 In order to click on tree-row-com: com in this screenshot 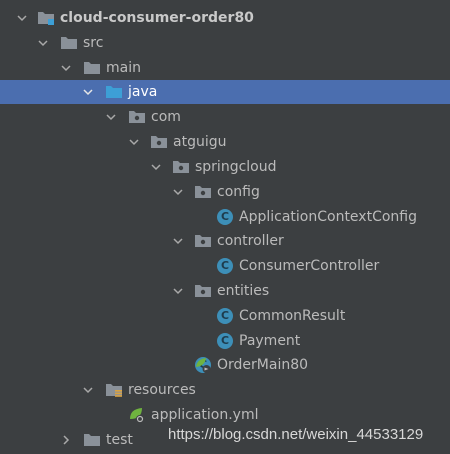, I will do `click(225, 117)`.